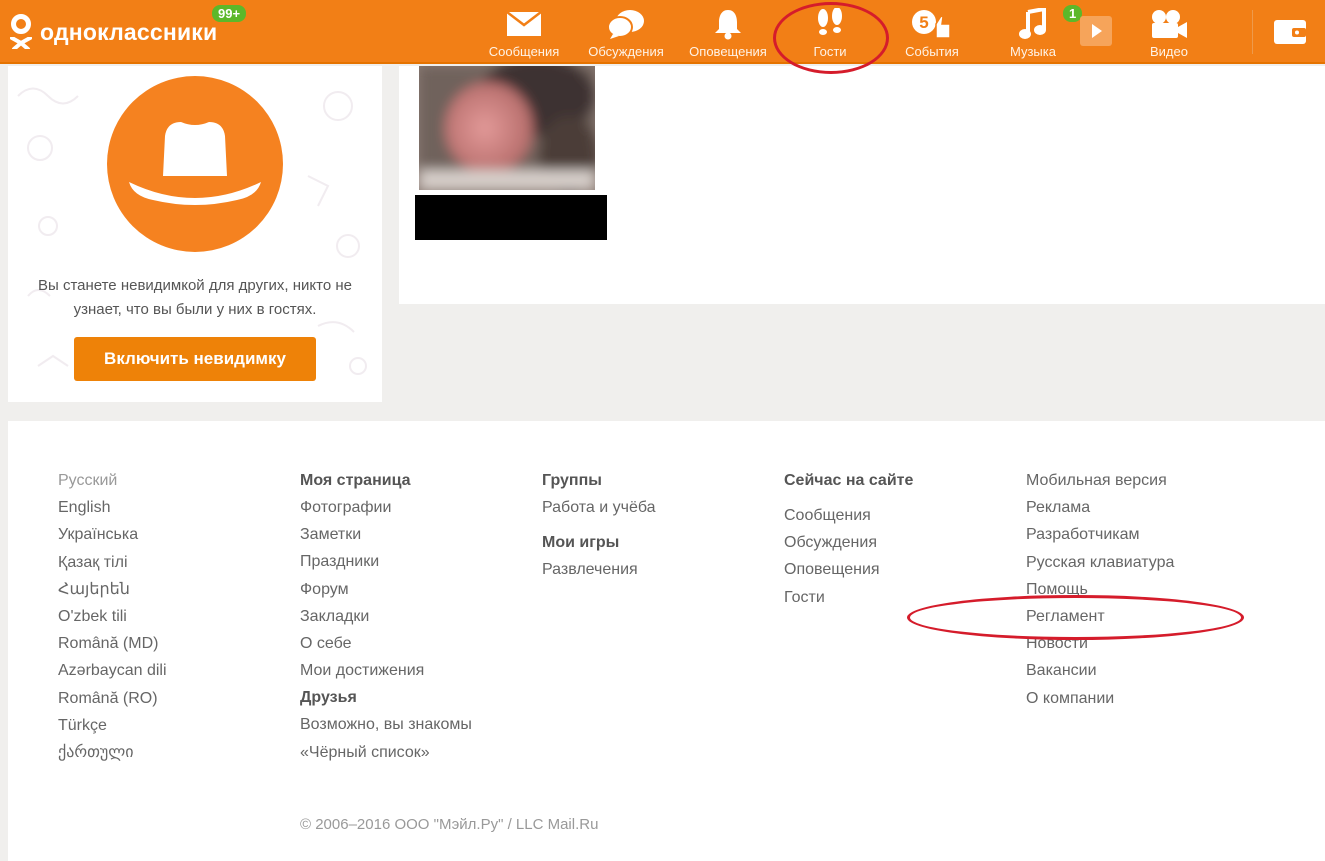  Describe the element at coordinates (1169, 24) in the screenshot. I see `video-camera-icon` at that location.